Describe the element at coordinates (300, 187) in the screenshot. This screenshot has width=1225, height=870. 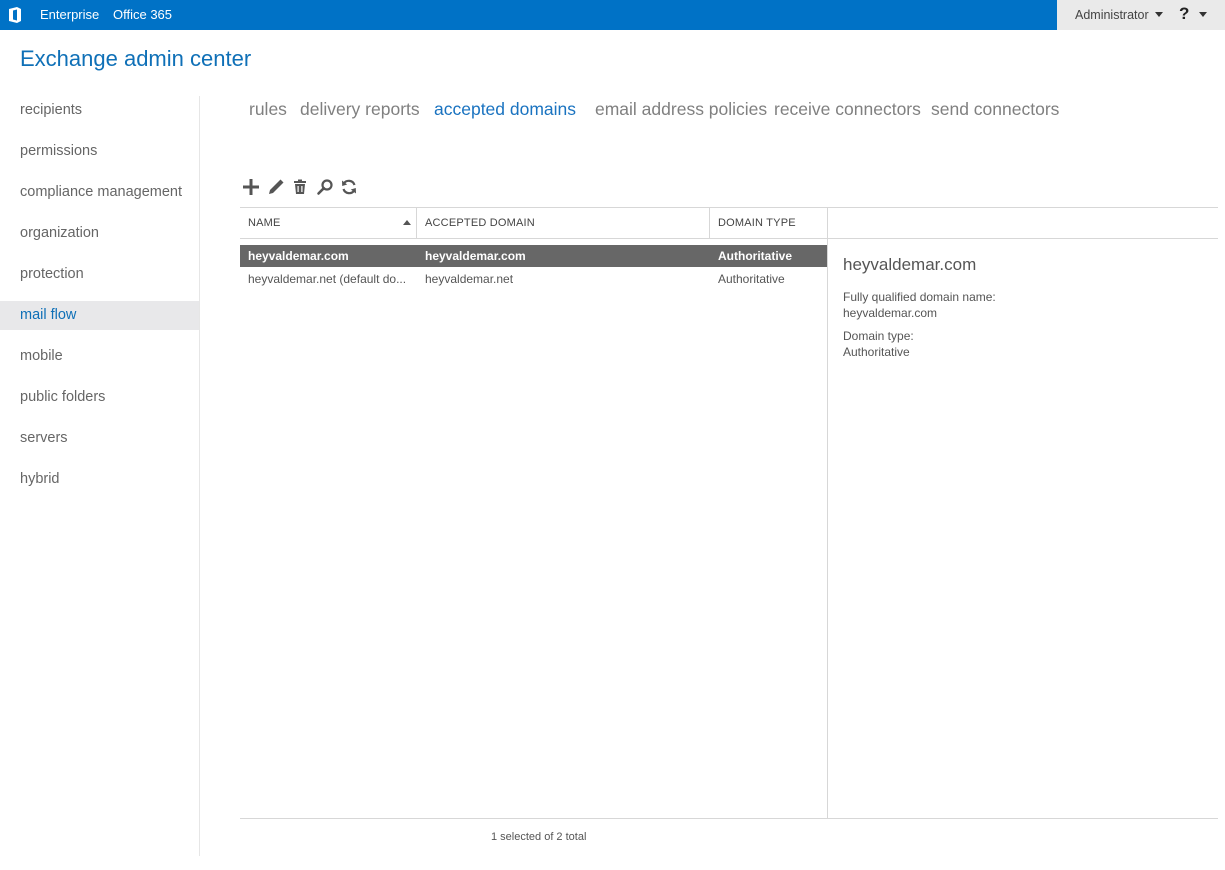
I see `delete-icon` at that location.